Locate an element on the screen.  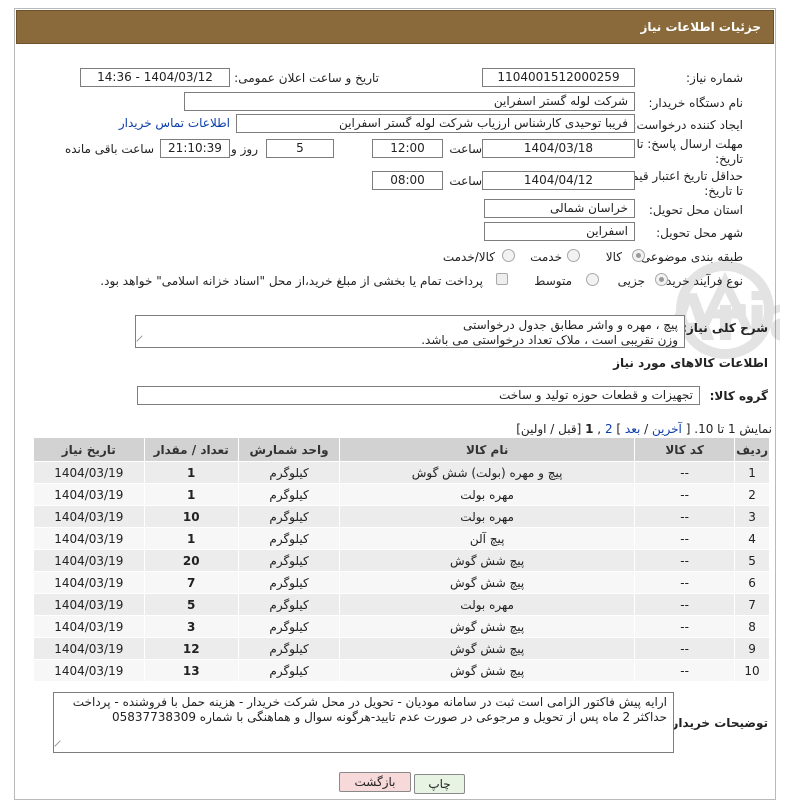
requester-label: ایجاد کننده درخواست: is located at coordinates (687, 125).